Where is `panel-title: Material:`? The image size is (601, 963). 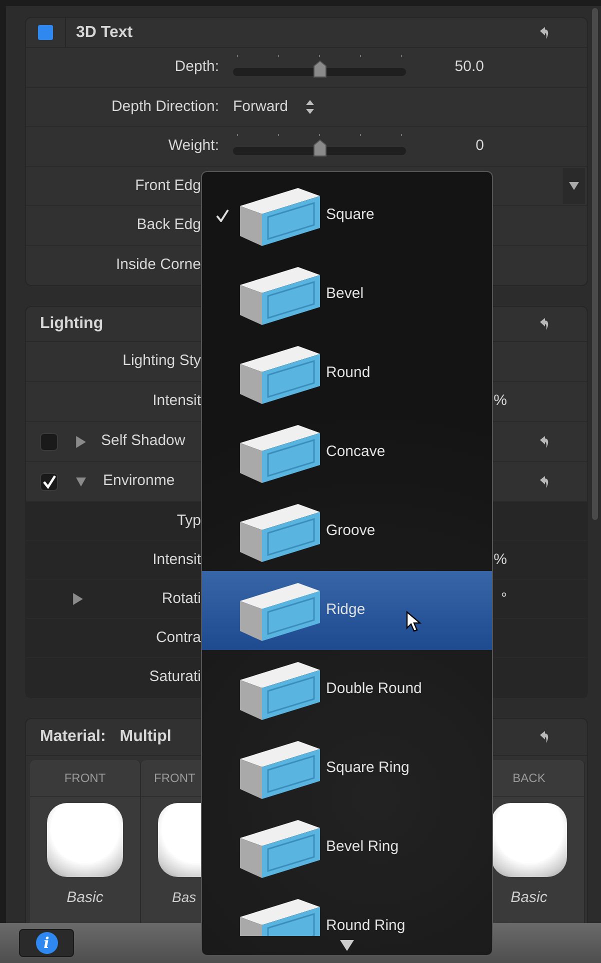 panel-title: Material: is located at coordinates (73, 737).